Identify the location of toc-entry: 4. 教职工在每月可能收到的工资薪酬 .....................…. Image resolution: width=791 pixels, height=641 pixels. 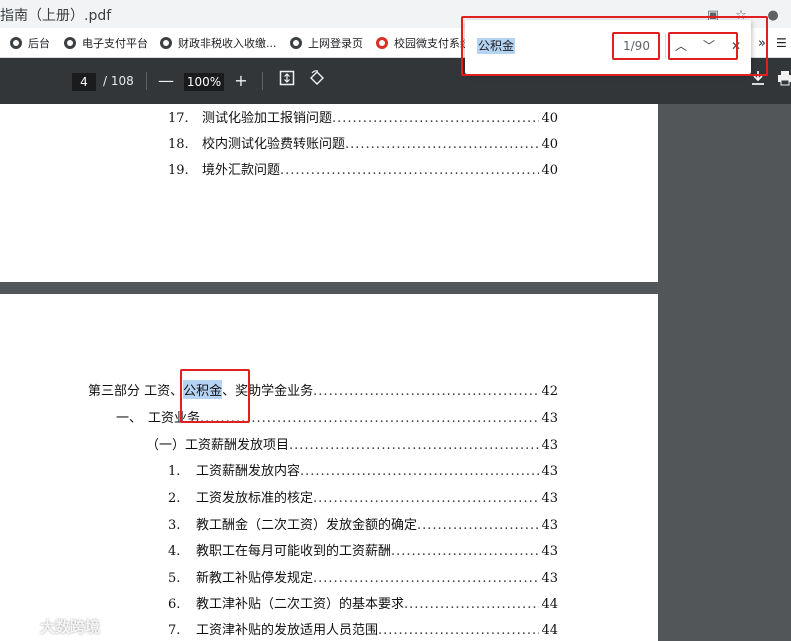
(363, 551).